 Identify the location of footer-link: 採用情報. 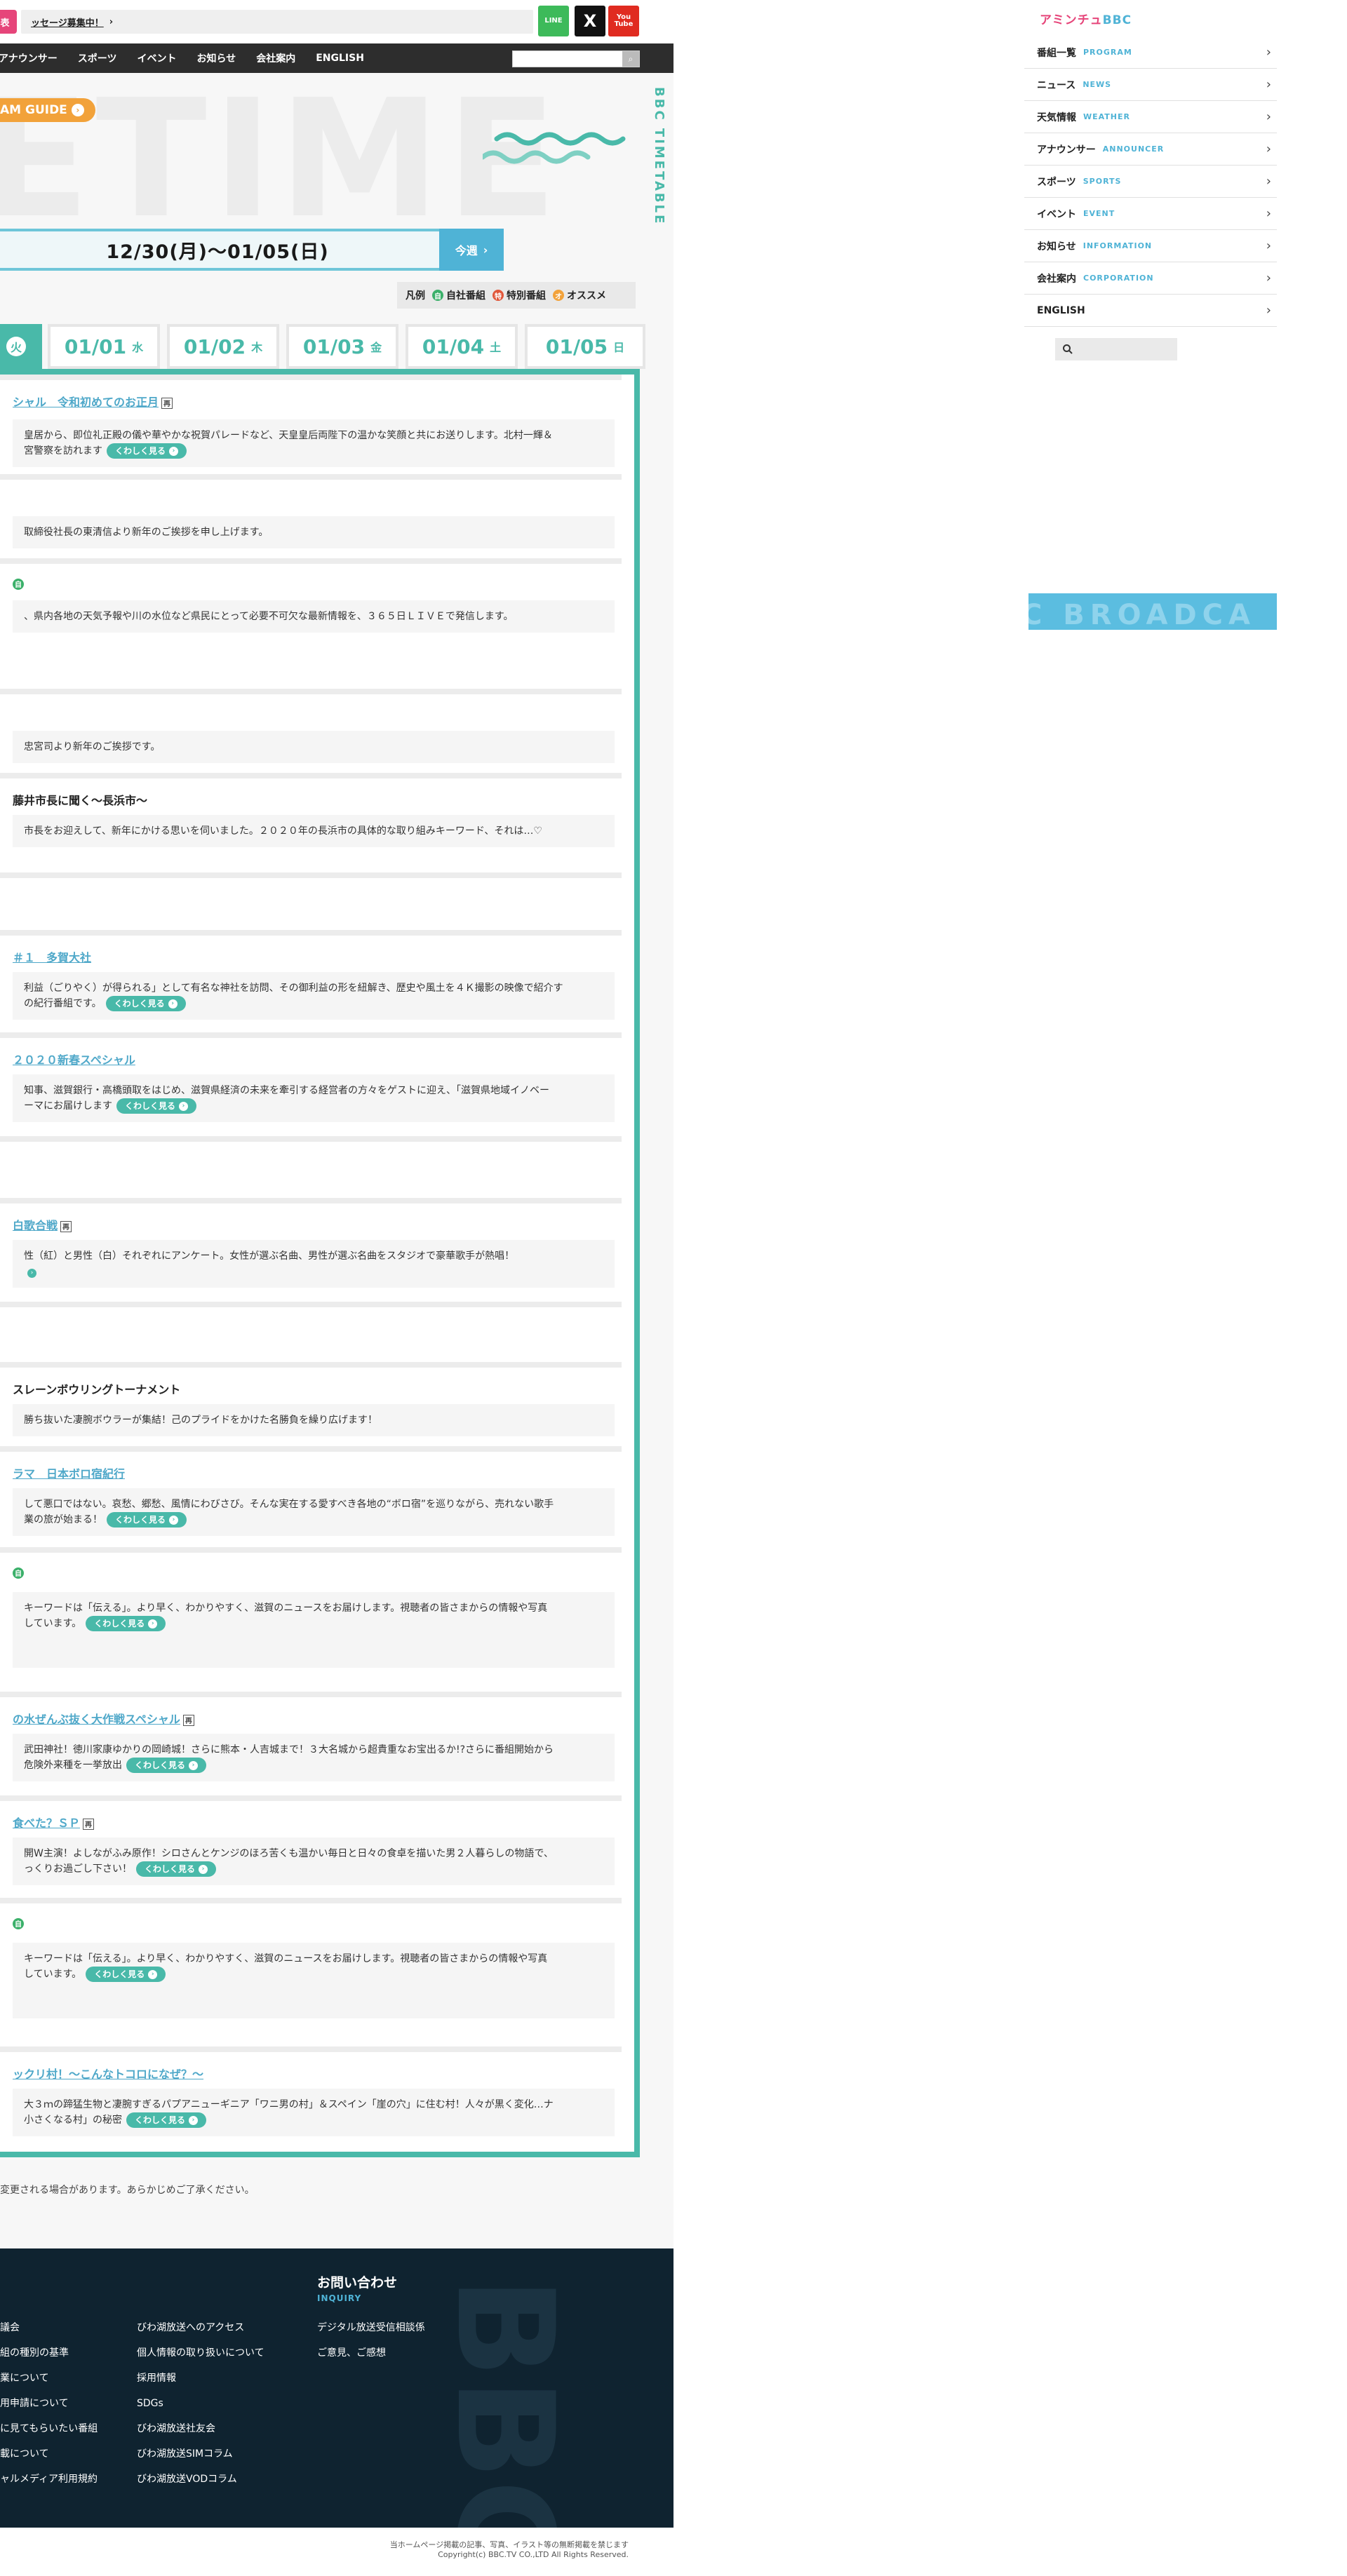
(200, 2383).